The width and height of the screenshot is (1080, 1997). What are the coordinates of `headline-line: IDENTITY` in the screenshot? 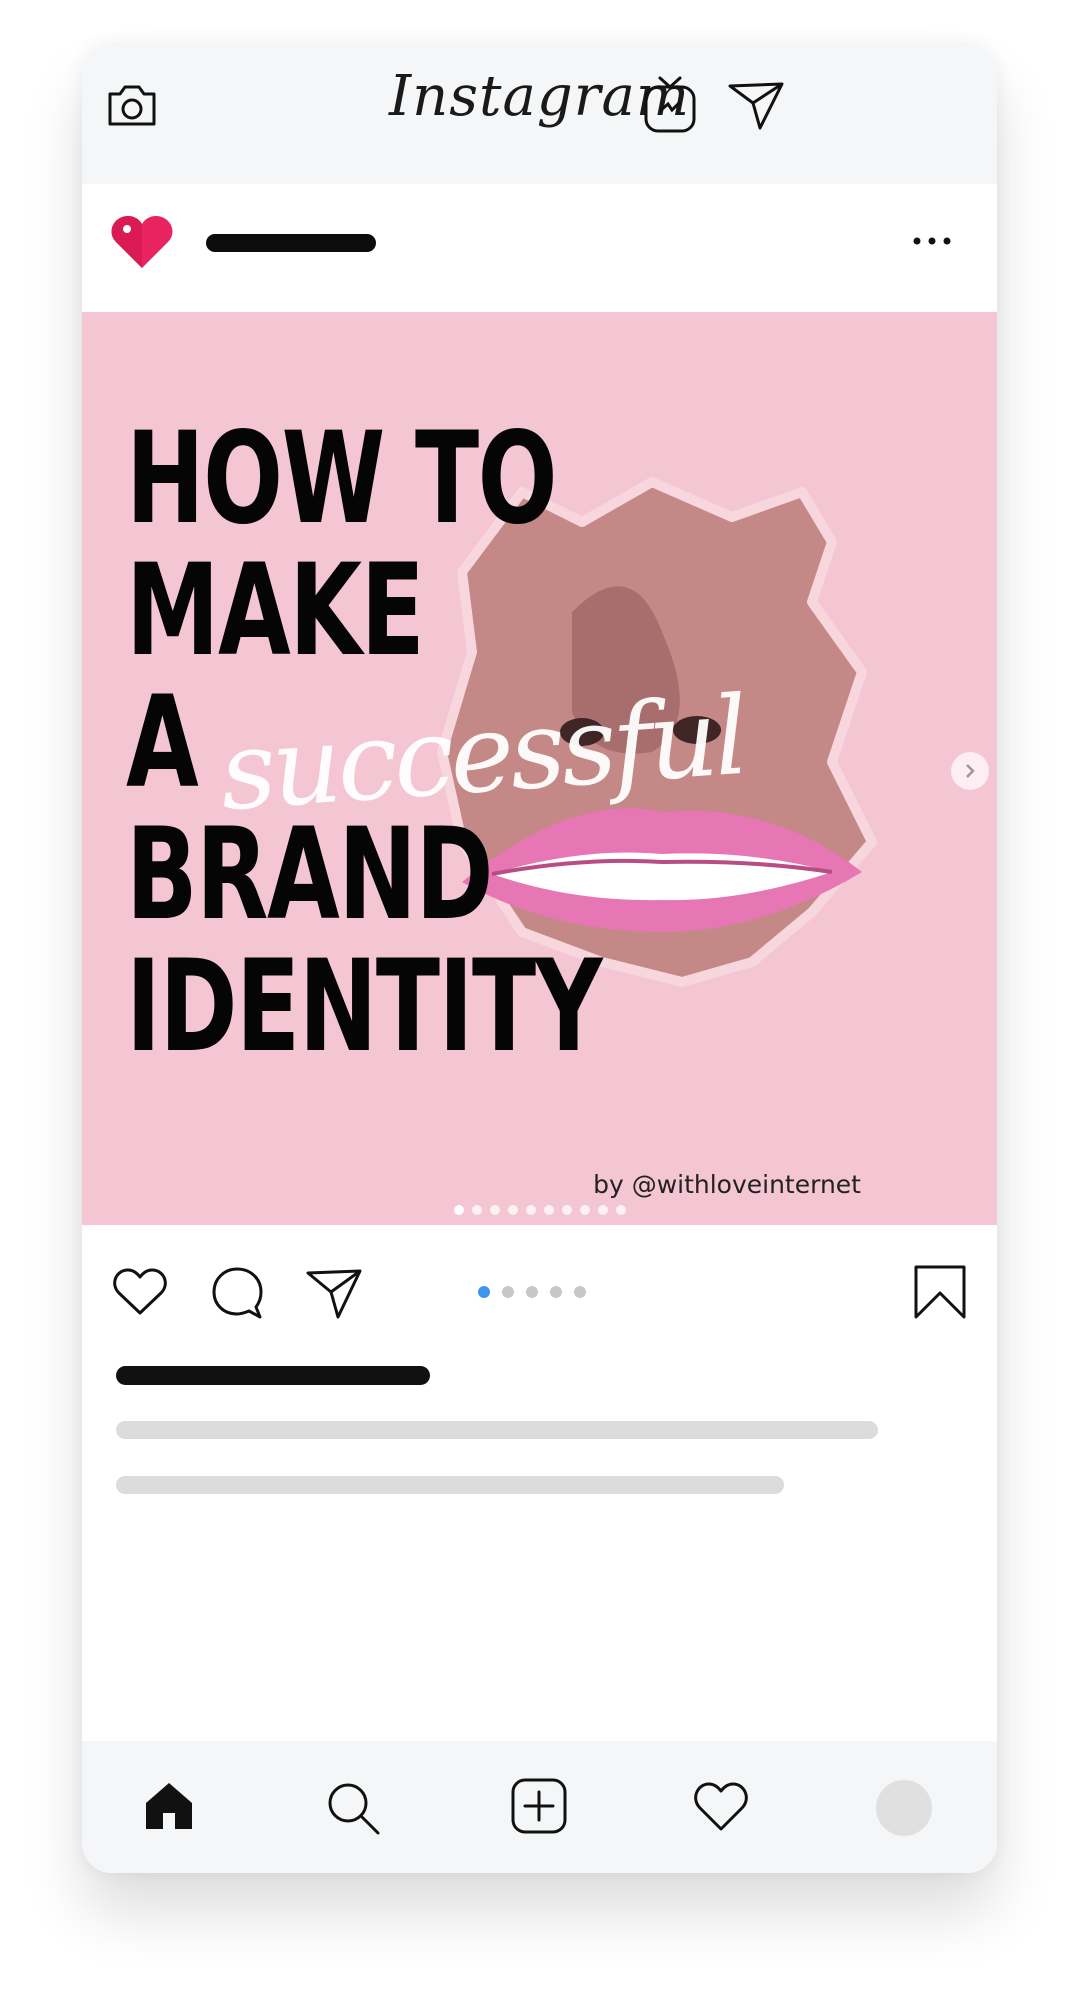 It's located at (364, 1006).